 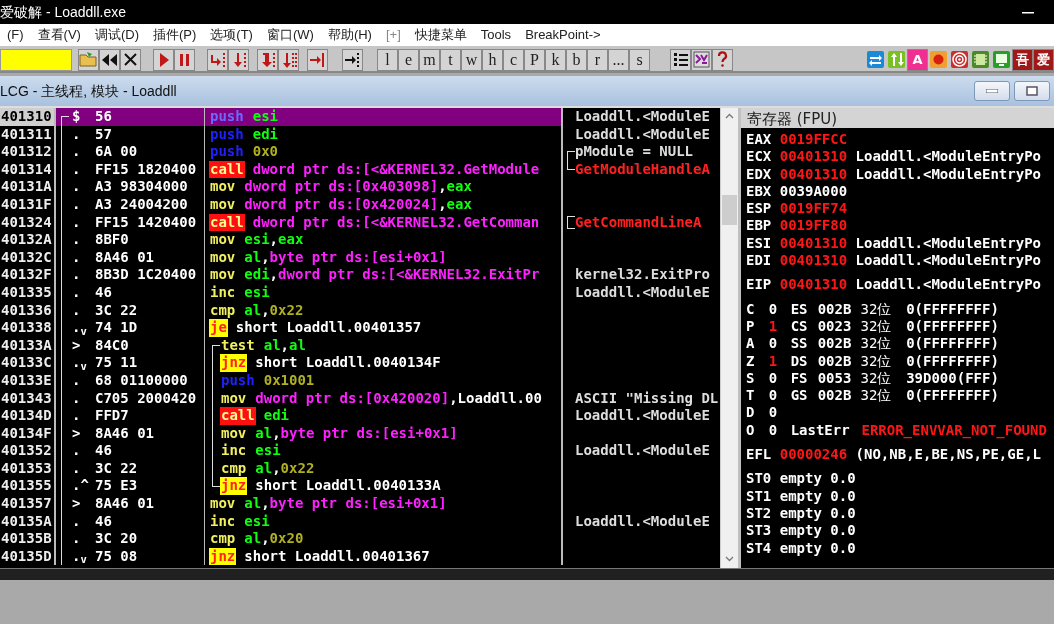 What do you see at coordinates (759, 140) in the screenshot?
I see `register-name: EAX` at bounding box center [759, 140].